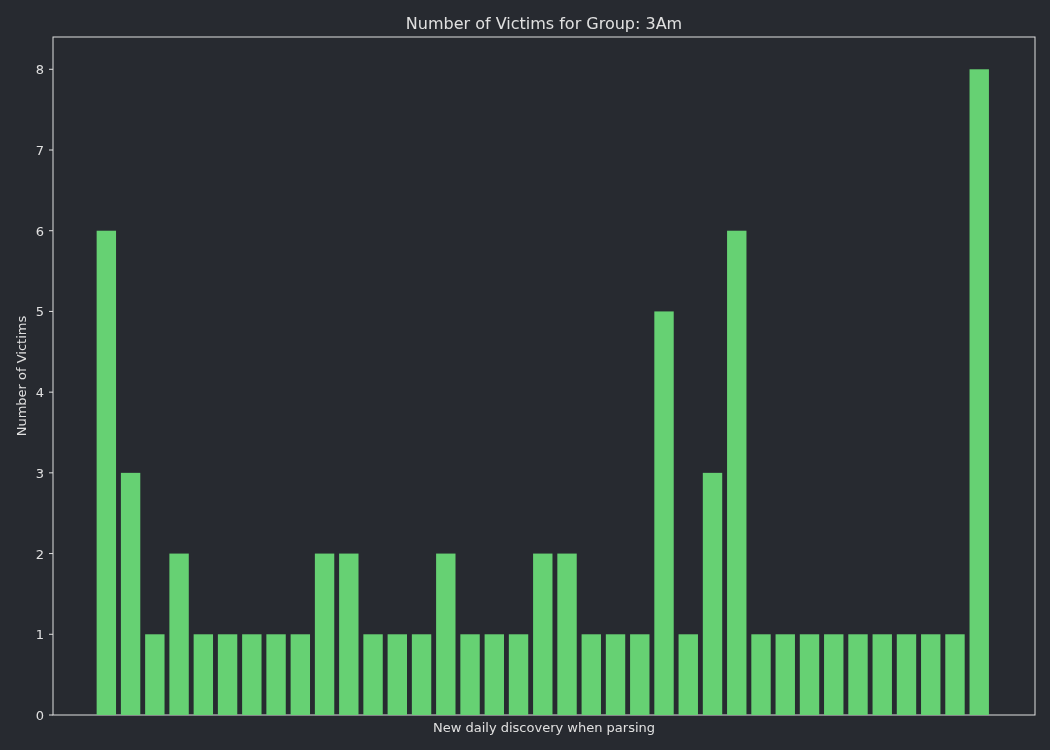 Image resolution: width=1050 pixels, height=750 pixels. Describe the element at coordinates (39, 231) in the screenshot. I see `y-tick-label: 6` at that location.